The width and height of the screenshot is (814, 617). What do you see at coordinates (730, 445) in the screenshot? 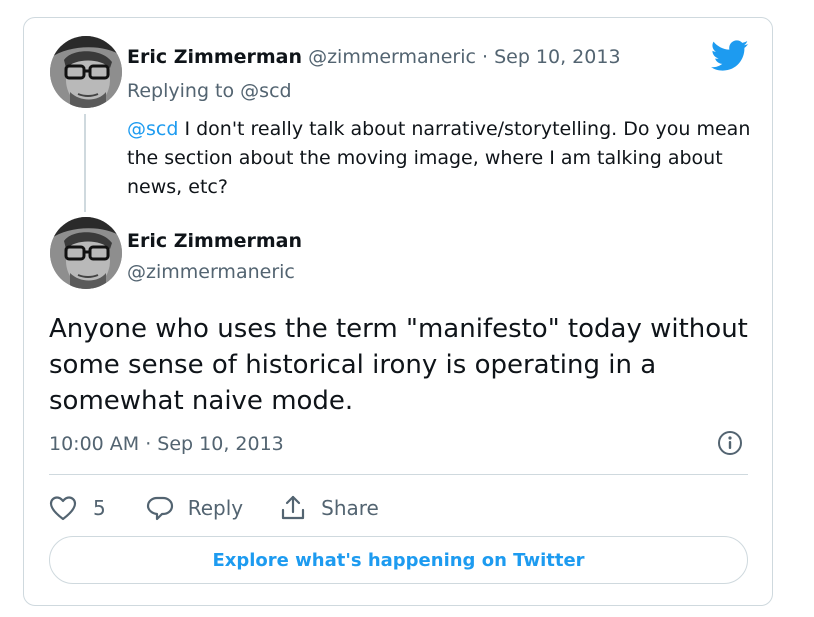
I see `info-icon` at bounding box center [730, 445].